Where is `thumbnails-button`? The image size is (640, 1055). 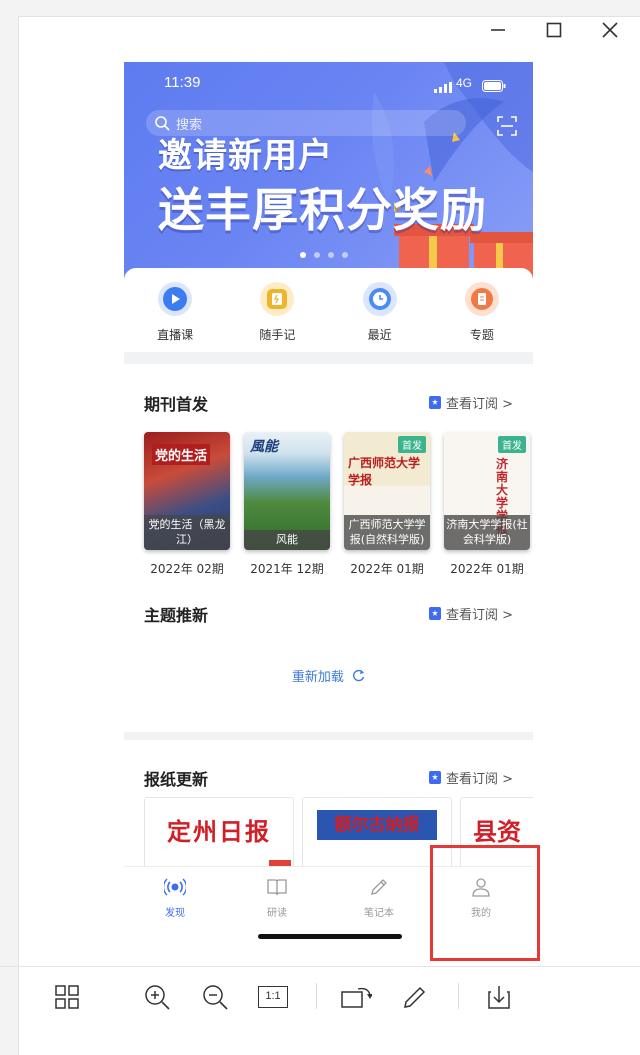
thumbnails-button is located at coordinates (67, 997).